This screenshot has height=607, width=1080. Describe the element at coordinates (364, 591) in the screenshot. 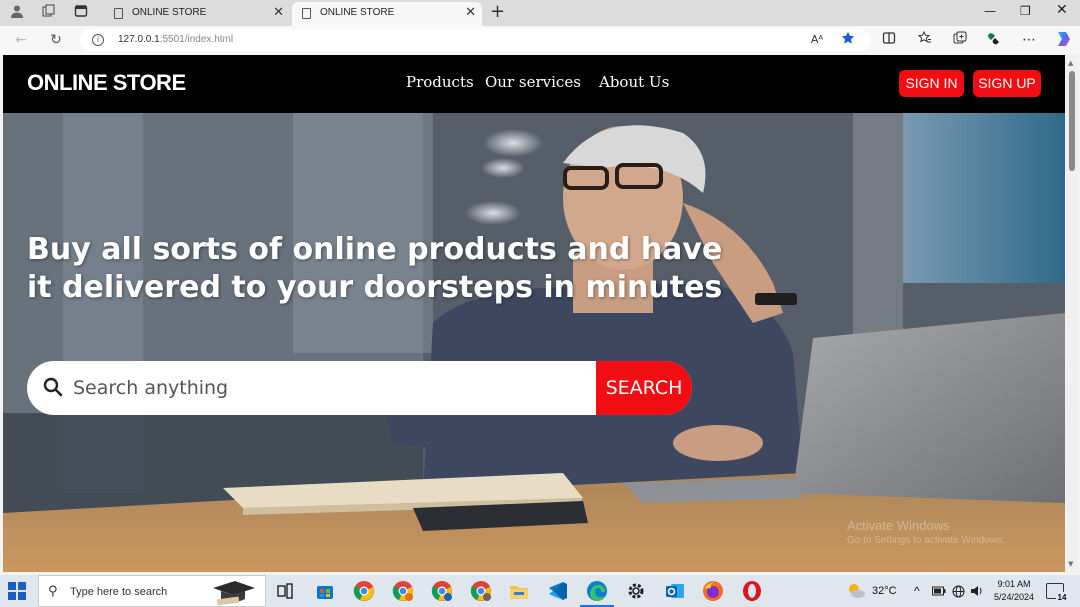

I see `chrome-icon` at that location.